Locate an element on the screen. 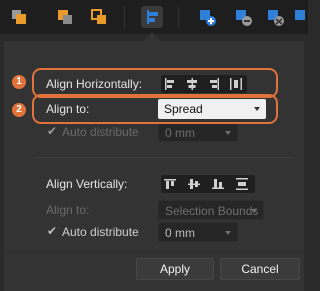  toolbar is located at coordinates (154, 17).